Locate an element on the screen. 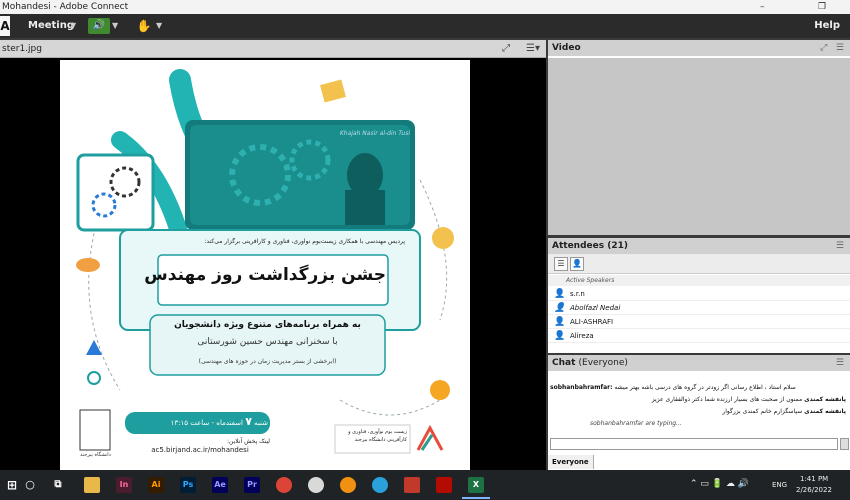 Image resolution: width=850 pixels, height=500 pixels. attendee-row: 👤 ALI-ASHRAFI is located at coordinates (699, 322).